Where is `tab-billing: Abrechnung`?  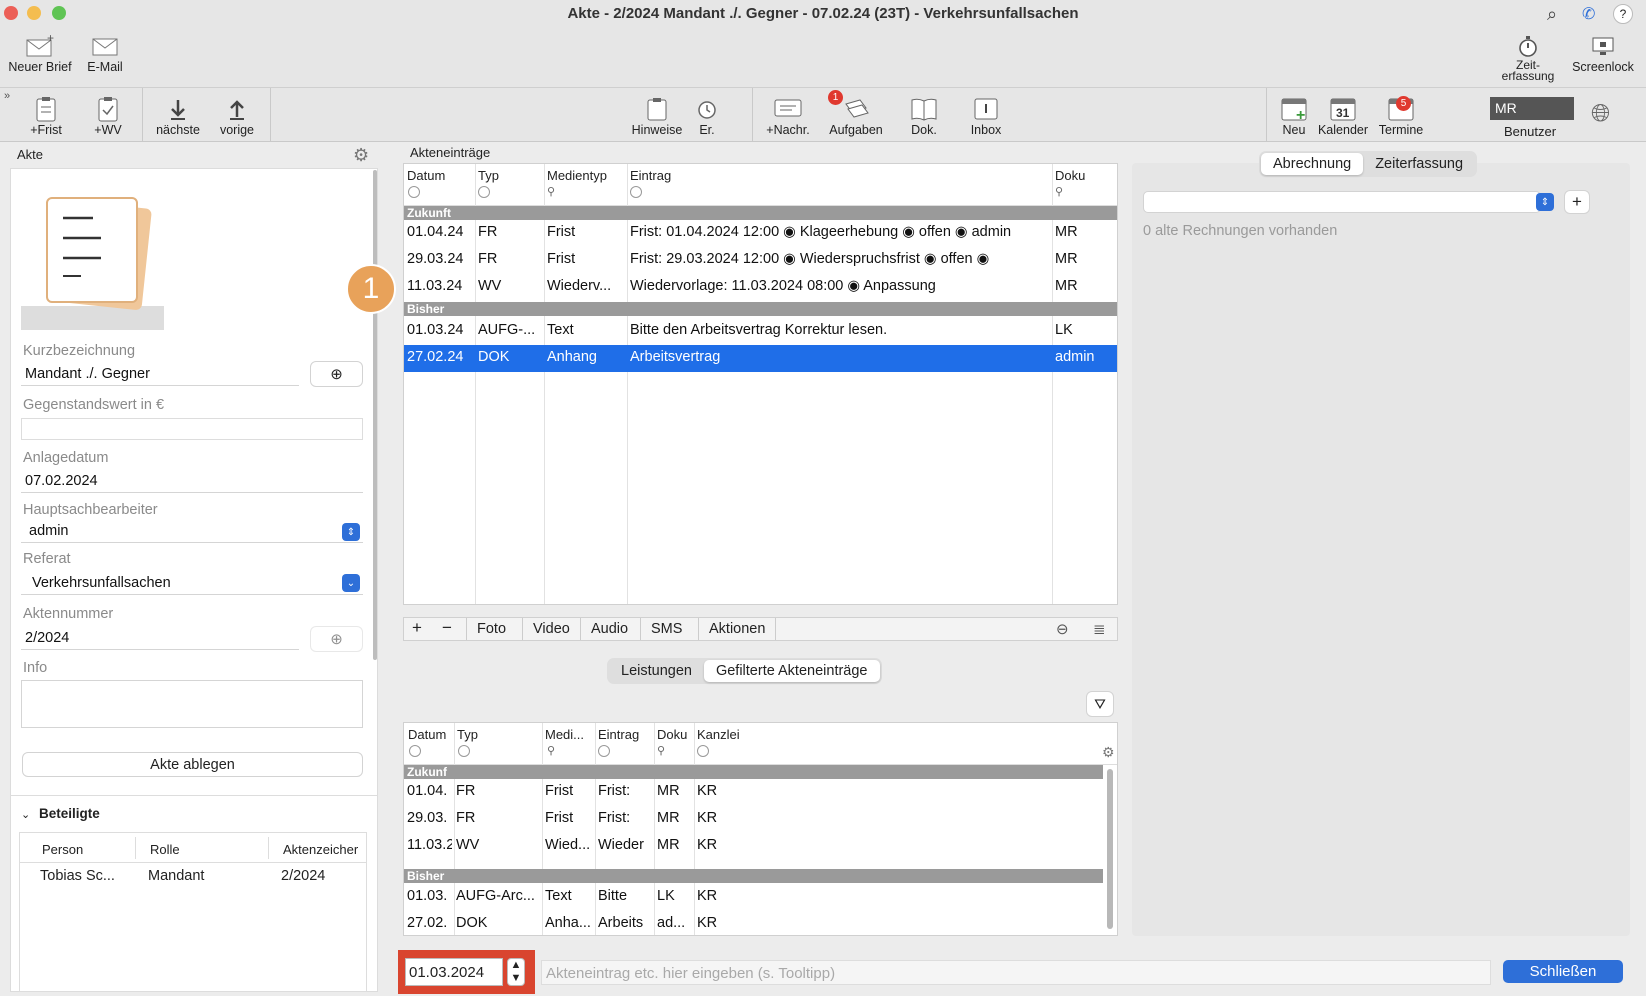
tab-billing: Abrechnung is located at coordinates (1312, 164).